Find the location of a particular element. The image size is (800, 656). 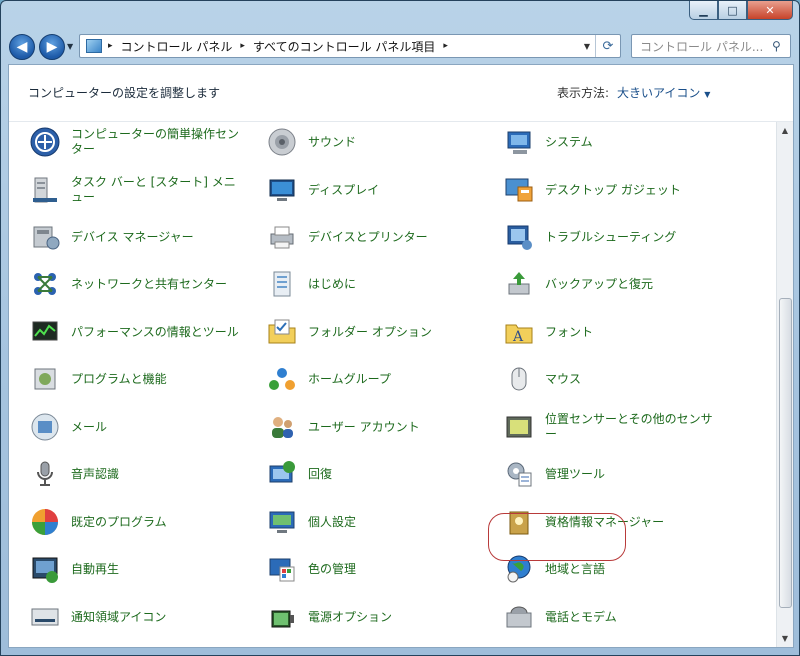

control-panel-item: マウス is located at coordinates (612, 379).